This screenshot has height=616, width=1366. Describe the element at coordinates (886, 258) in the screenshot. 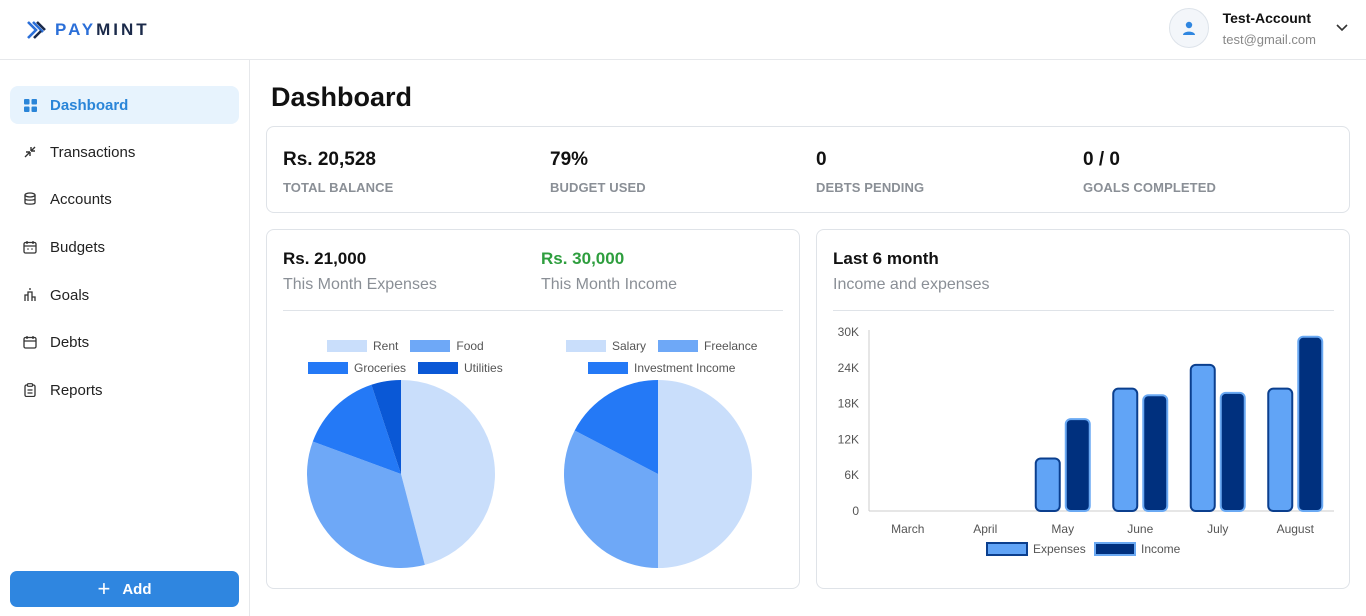

I see `history-title: Last 6 month` at that location.